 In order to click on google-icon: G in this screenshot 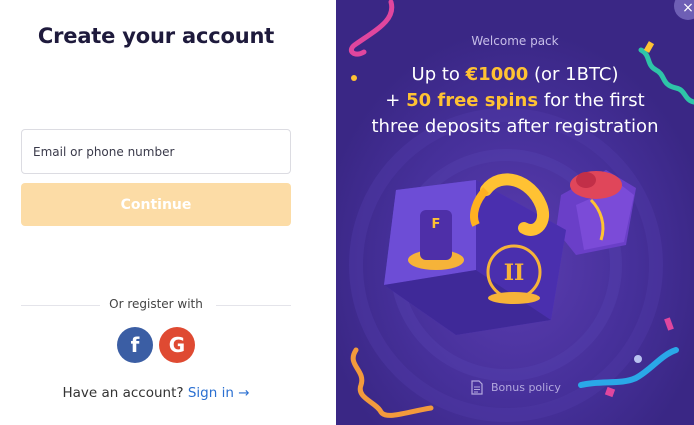, I will do `click(177, 345)`.